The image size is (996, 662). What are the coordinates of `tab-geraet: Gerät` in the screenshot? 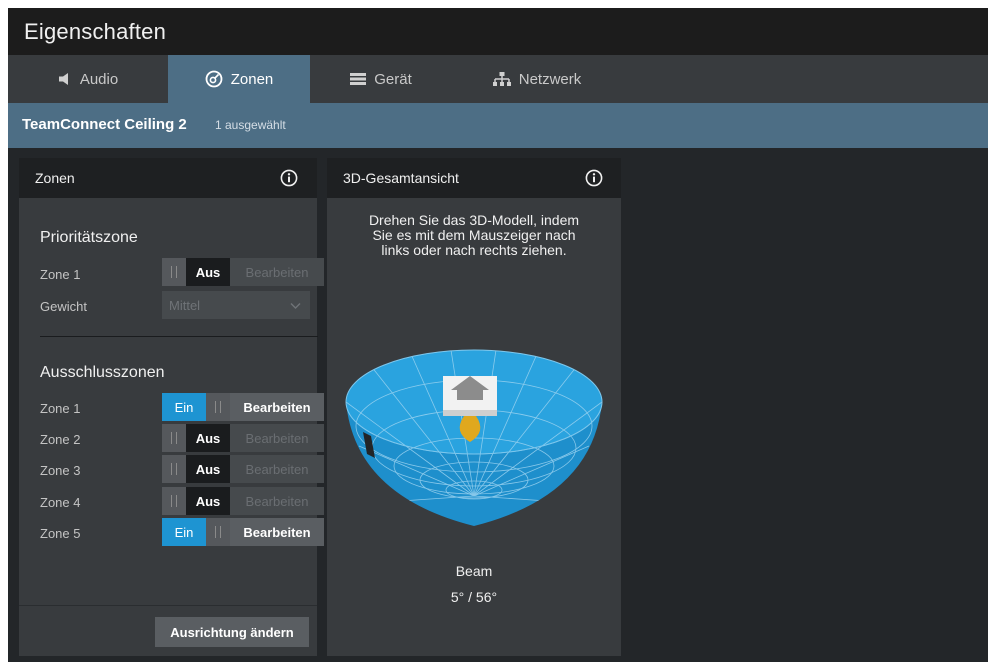 It's located at (381, 79).